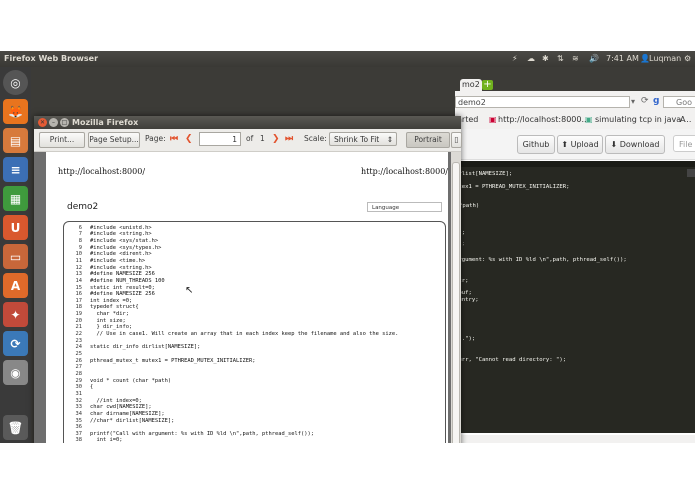  What do you see at coordinates (682, 120) in the screenshot?
I see `bookmark-a: A` at bounding box center [682, 120].